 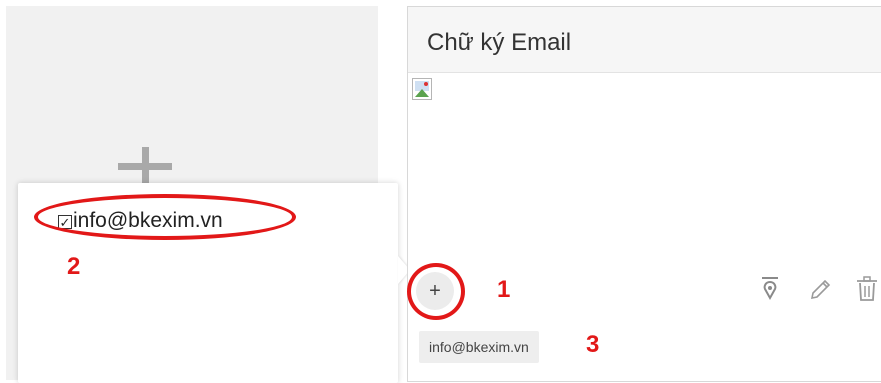 What do you see at coordinates (148, 220) in the screenshot?
I see `email-option-label: info@bkexim.vn` at bounding box center [148, 220].